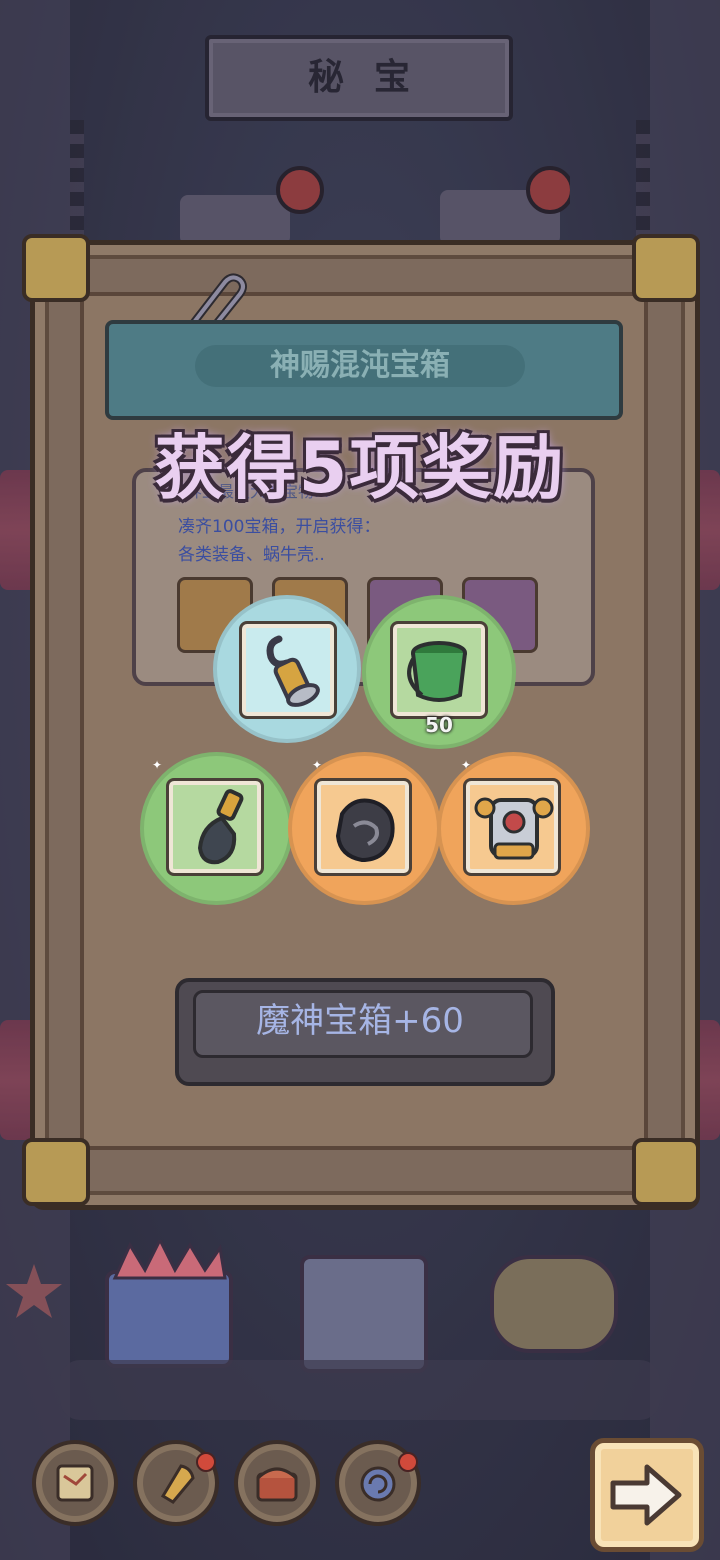 The height and width of the screenshot is (1560, 720). What do you see at coordinates (220, 827) in the screenshot?
I see `pendant-icon` at bounding box center [220, 827].